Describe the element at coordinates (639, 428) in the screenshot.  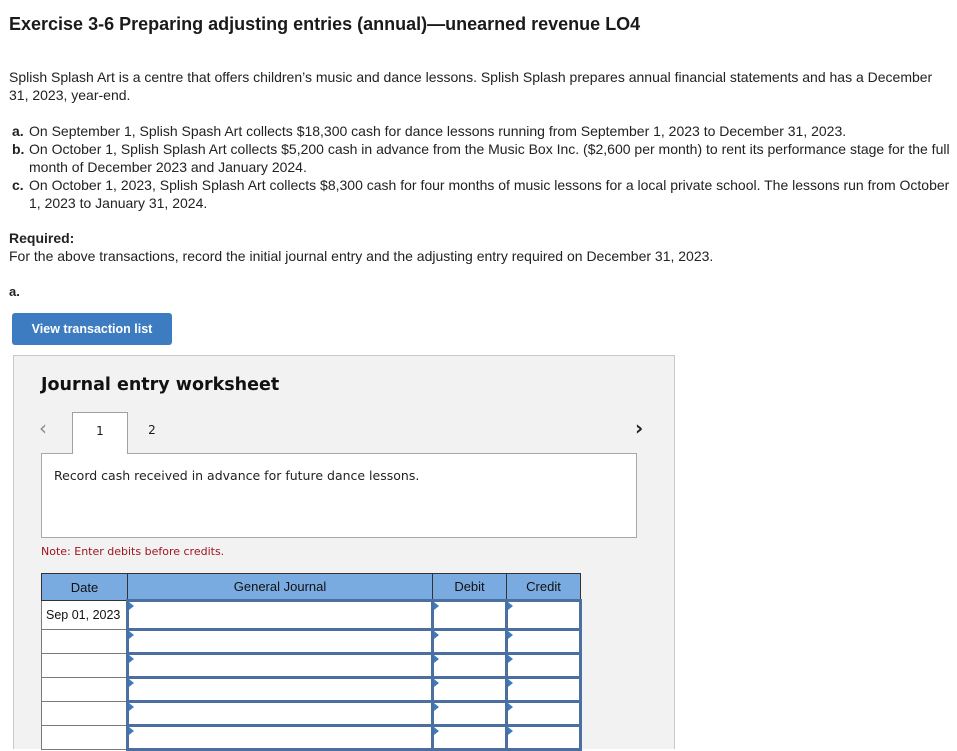
I see `chevron-right-icon: ›` at that location.